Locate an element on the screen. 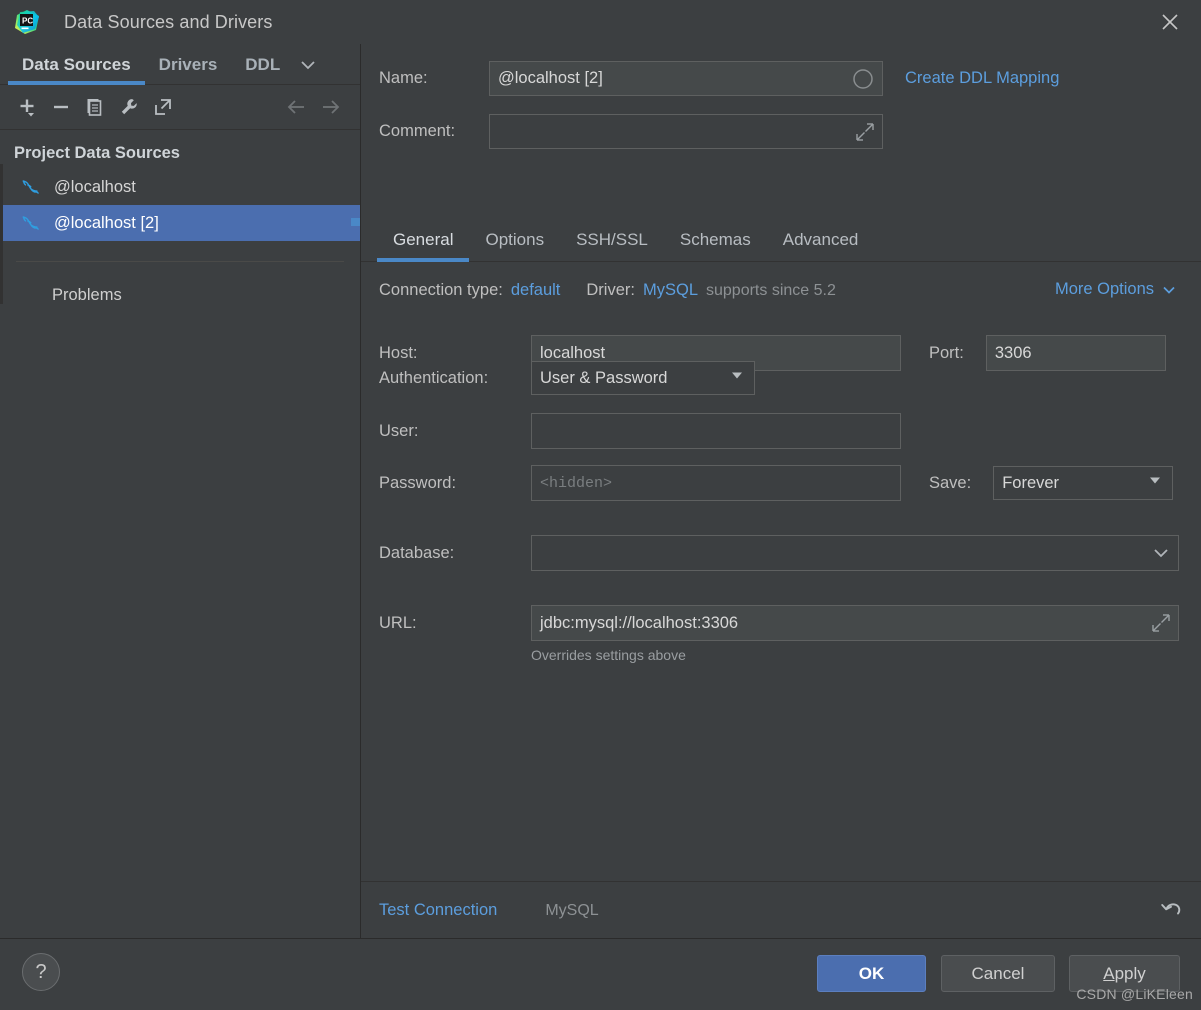  apply-button-label: pply is located at coordinates (1130, 973).